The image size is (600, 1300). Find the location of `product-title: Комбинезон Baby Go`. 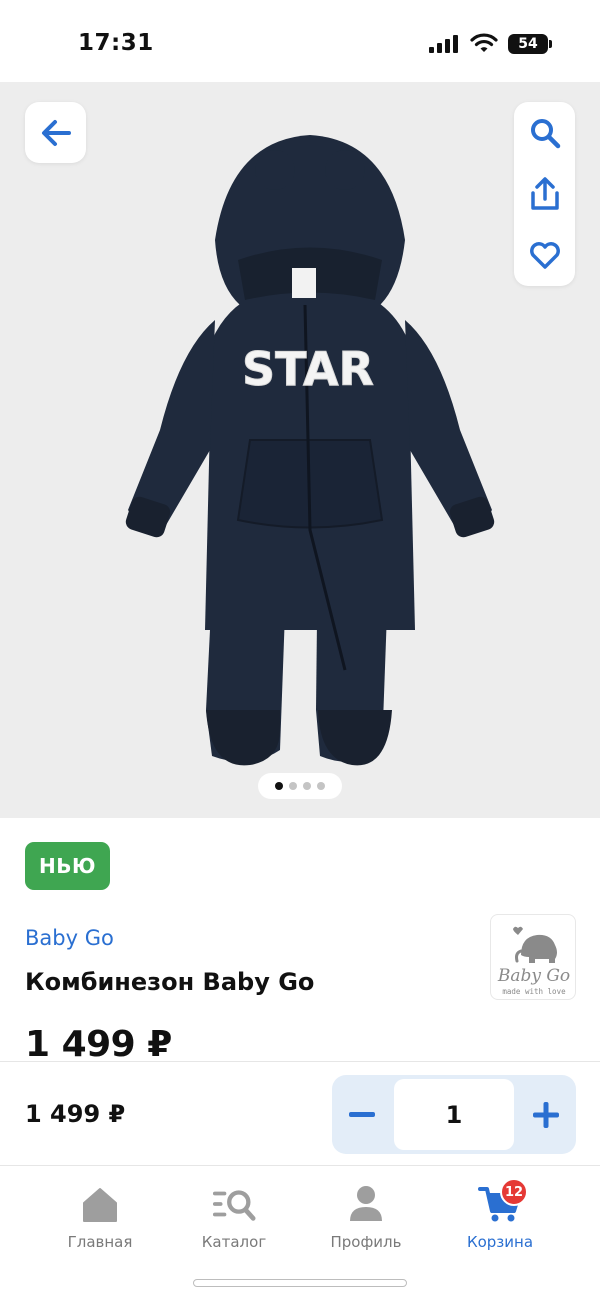

product-title: Комбинезон Baby Go is located at coordinates (170, 982).